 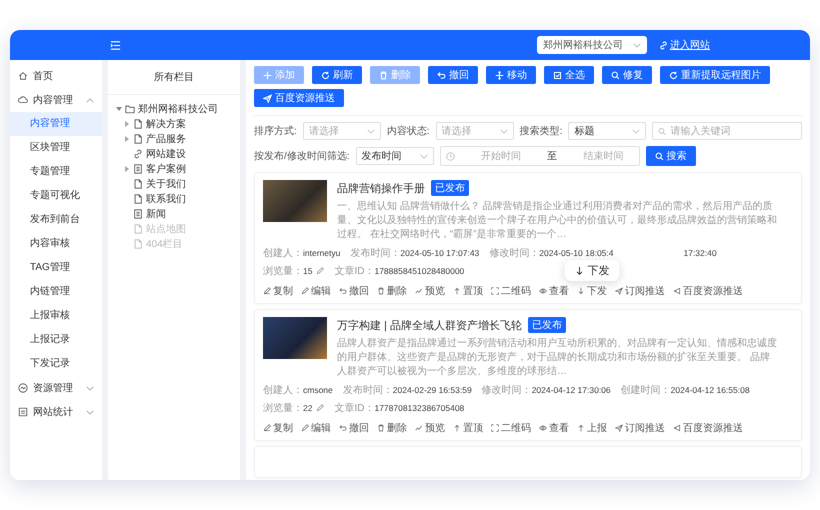 What do you see at coordinates (56, 340) in the screenshot?
I see `sidebar-subitem: 上报记录` at bounding box center [56, 340].